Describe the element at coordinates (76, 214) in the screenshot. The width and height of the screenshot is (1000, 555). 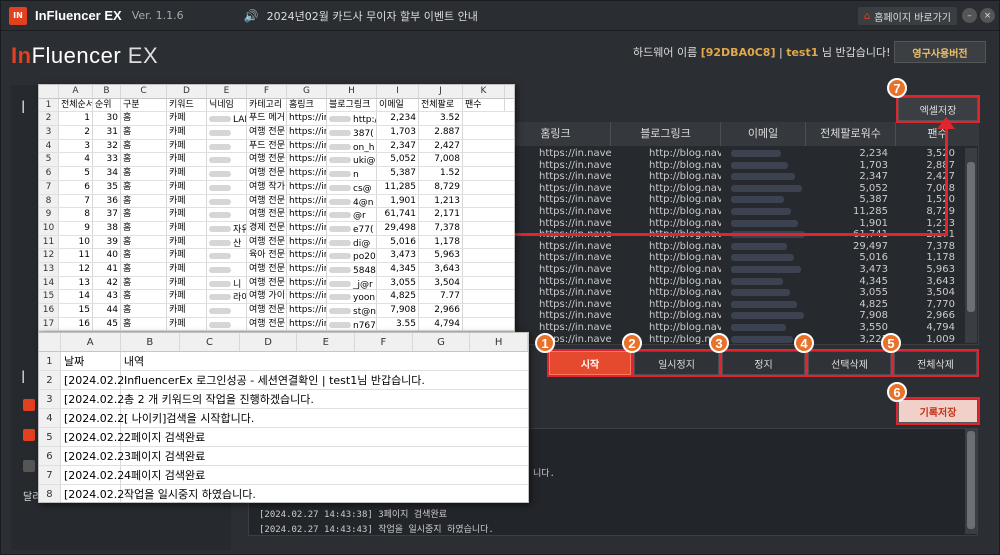
I see `excel-cell: 8` at that location.